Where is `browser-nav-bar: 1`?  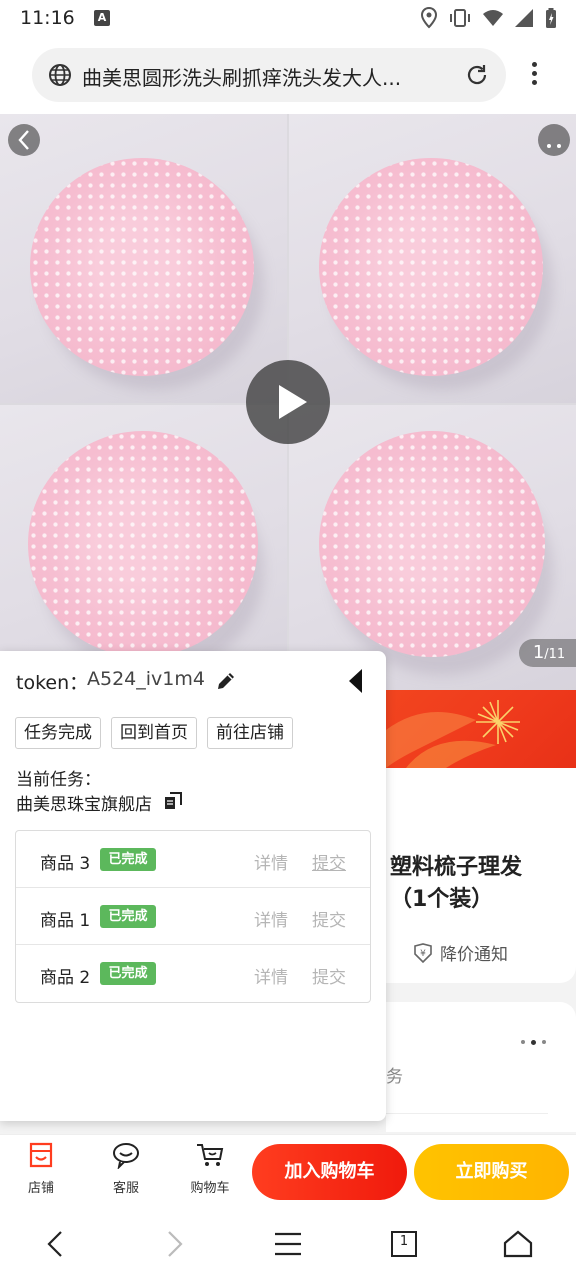 browser-nav-bar: 1 is located at coordinates (288, 1244).